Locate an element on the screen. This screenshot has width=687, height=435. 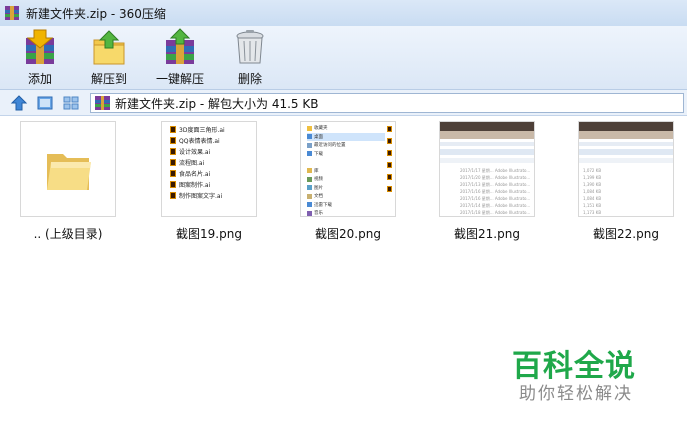
one-click-extract-button: 一键解压 is located at coordinates (180, 58).